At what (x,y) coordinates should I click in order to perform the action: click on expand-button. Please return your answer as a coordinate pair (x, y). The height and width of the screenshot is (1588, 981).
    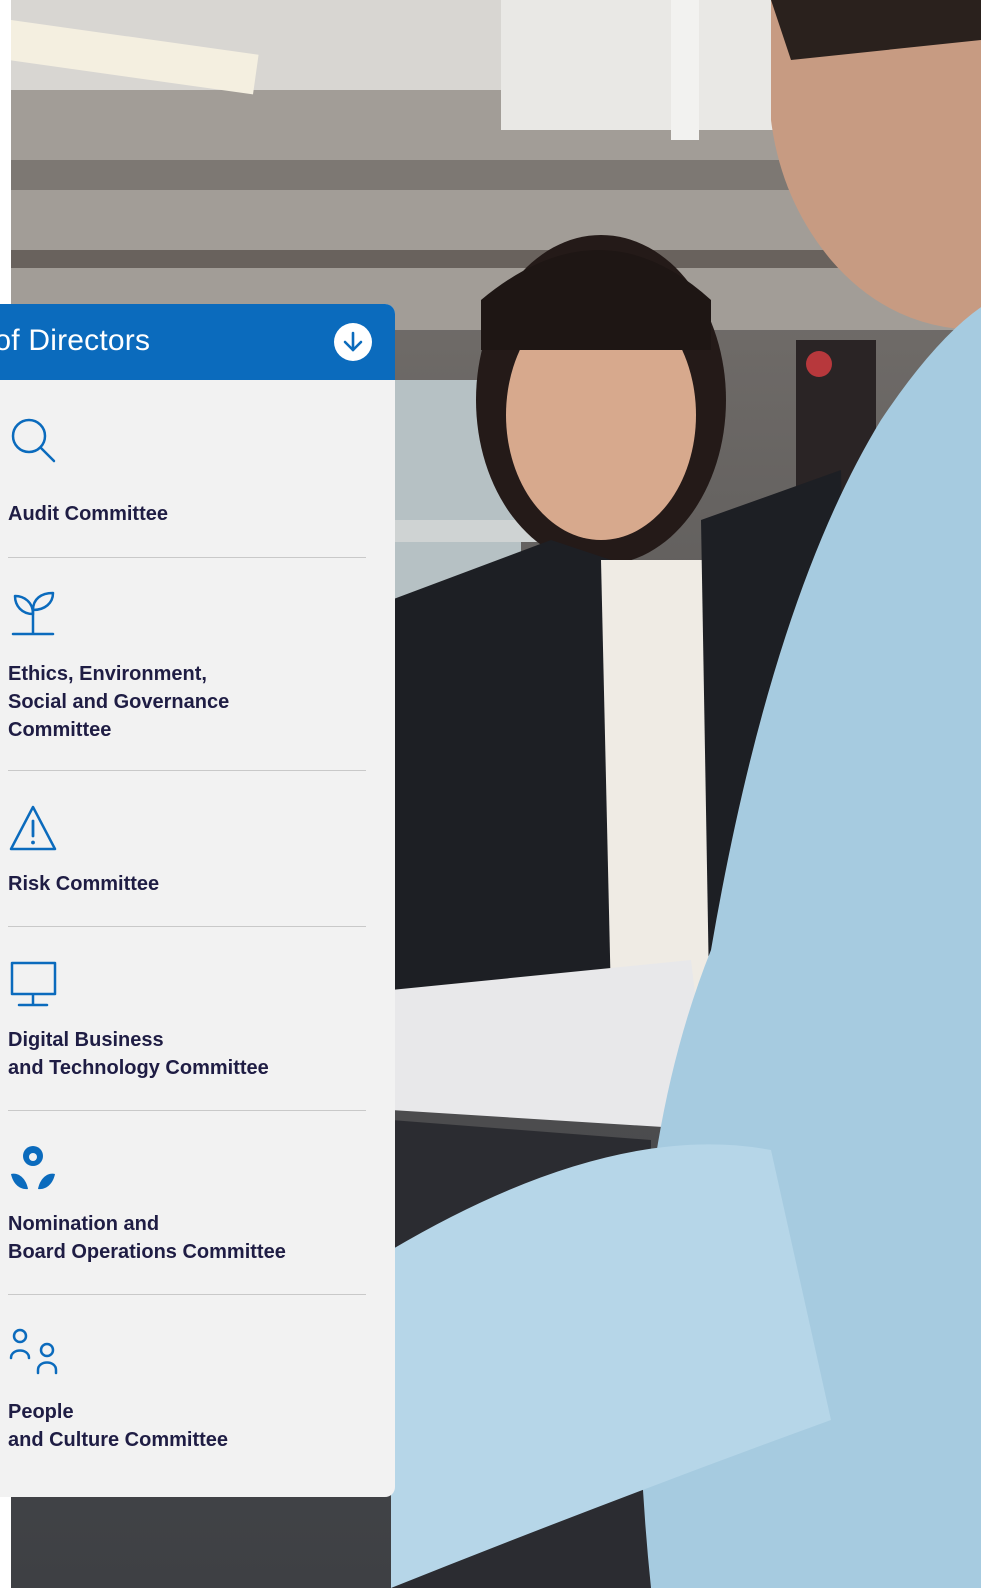
    Looking at the image, I should click on (353, 342).